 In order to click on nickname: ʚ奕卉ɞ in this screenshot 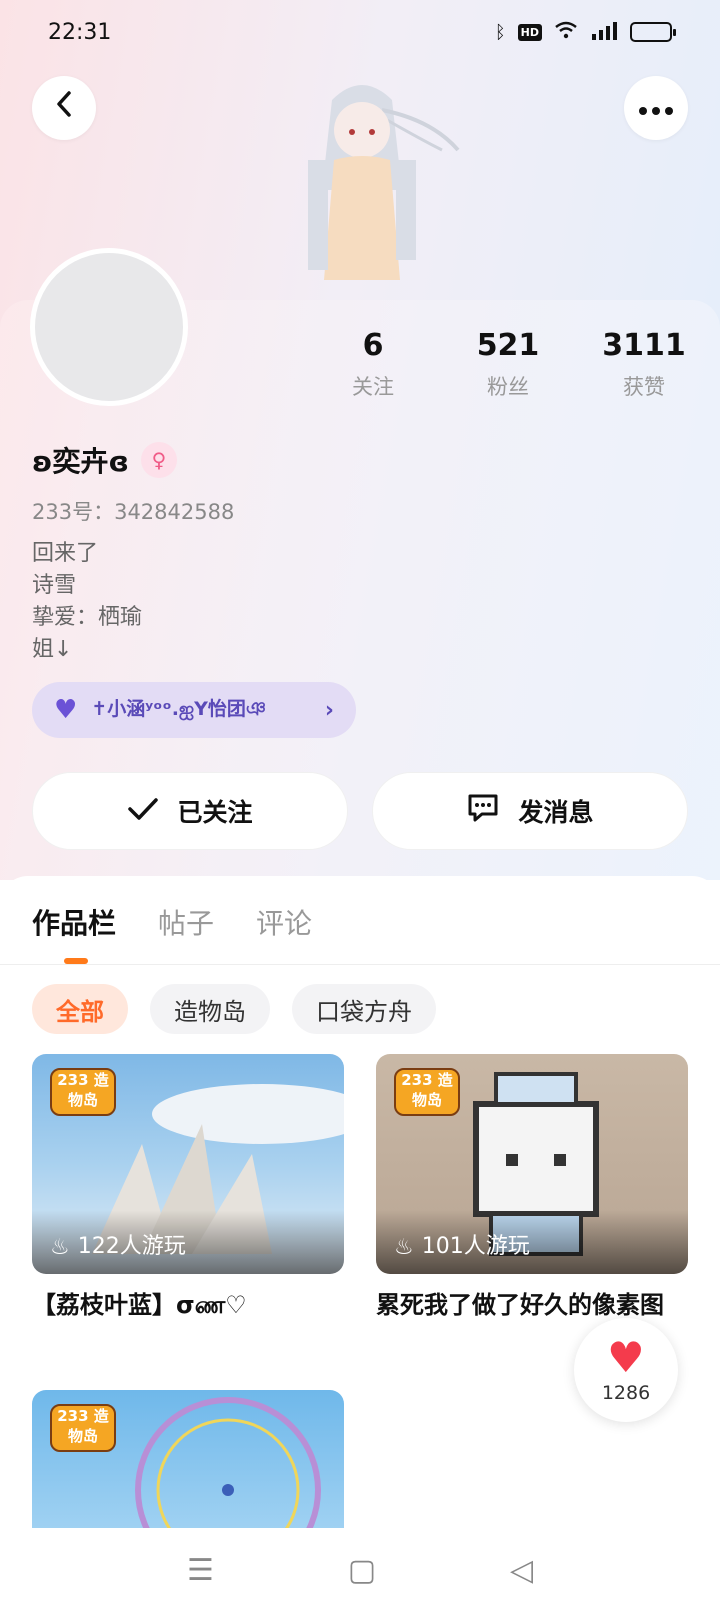, I will do `click(80, 461)`.